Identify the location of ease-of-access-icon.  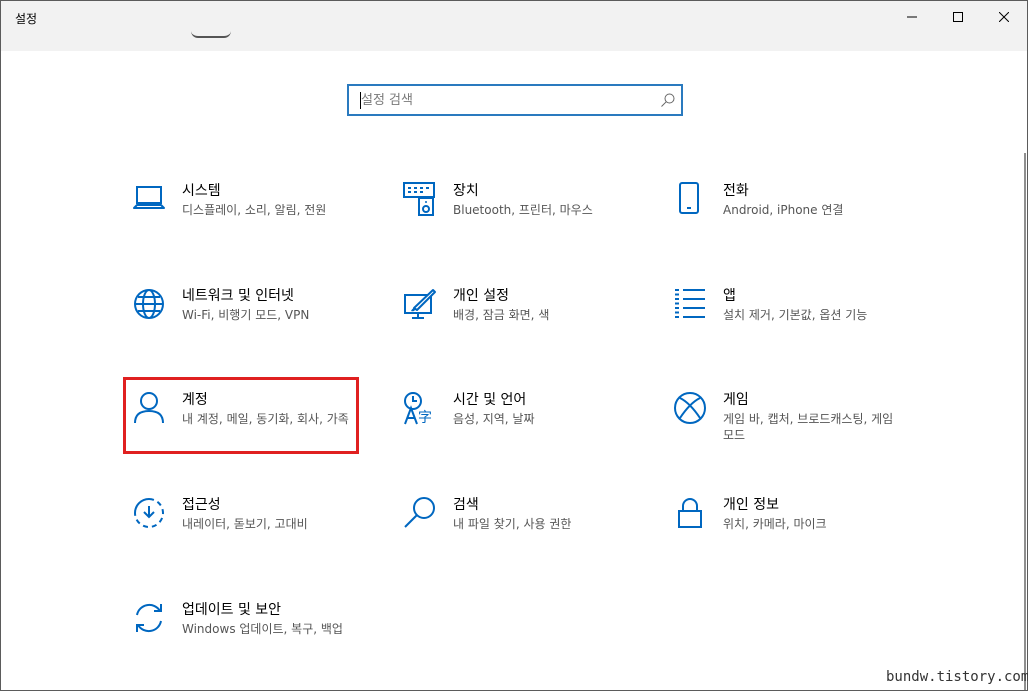
(149, 513).